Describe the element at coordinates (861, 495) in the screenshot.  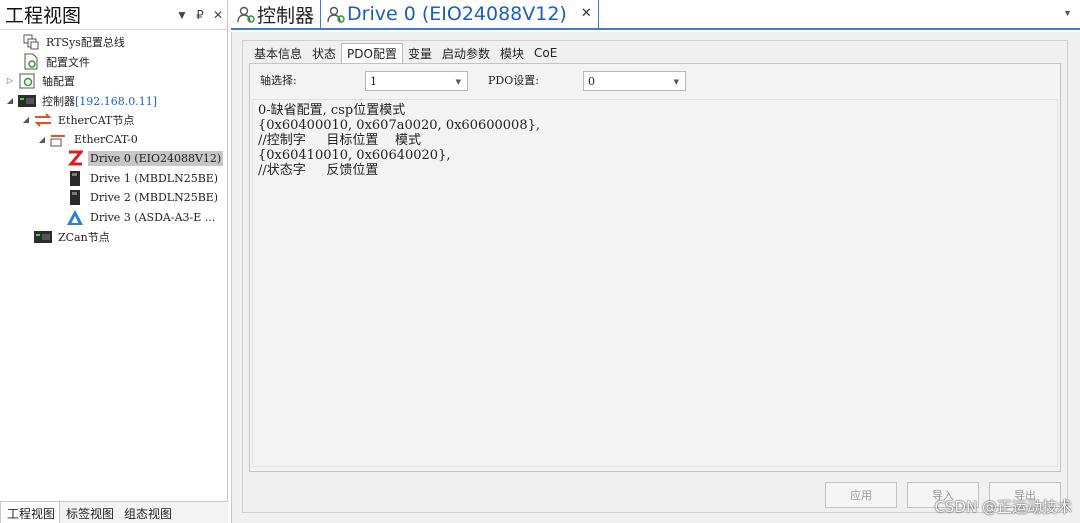
I see `apply-button: 应用` at that location.